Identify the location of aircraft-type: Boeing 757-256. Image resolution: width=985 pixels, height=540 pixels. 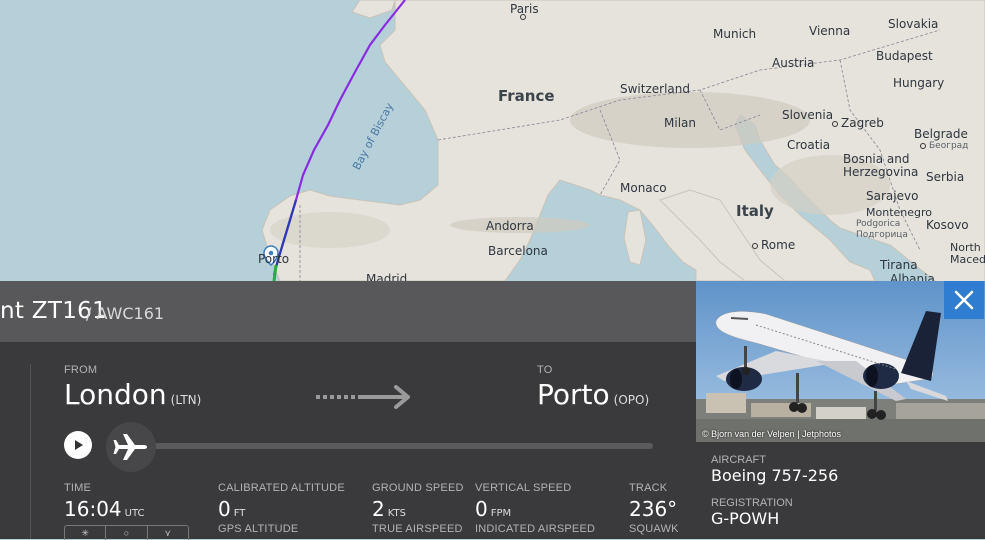
(775, 475).